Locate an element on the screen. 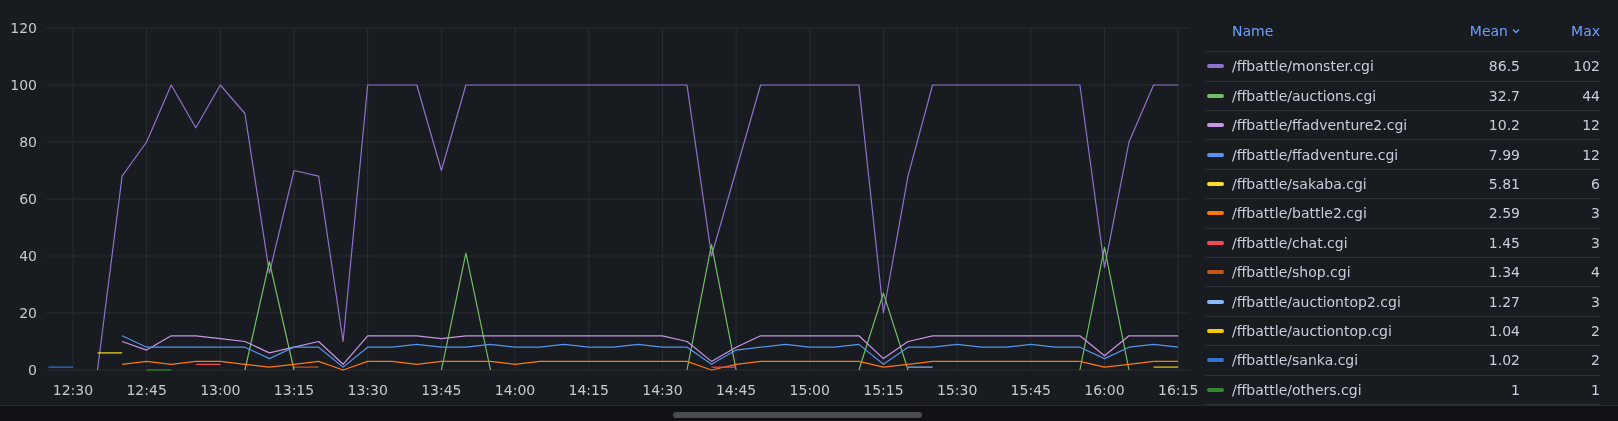  mean-value: 10.2 is located at coordinates (1503, 125).